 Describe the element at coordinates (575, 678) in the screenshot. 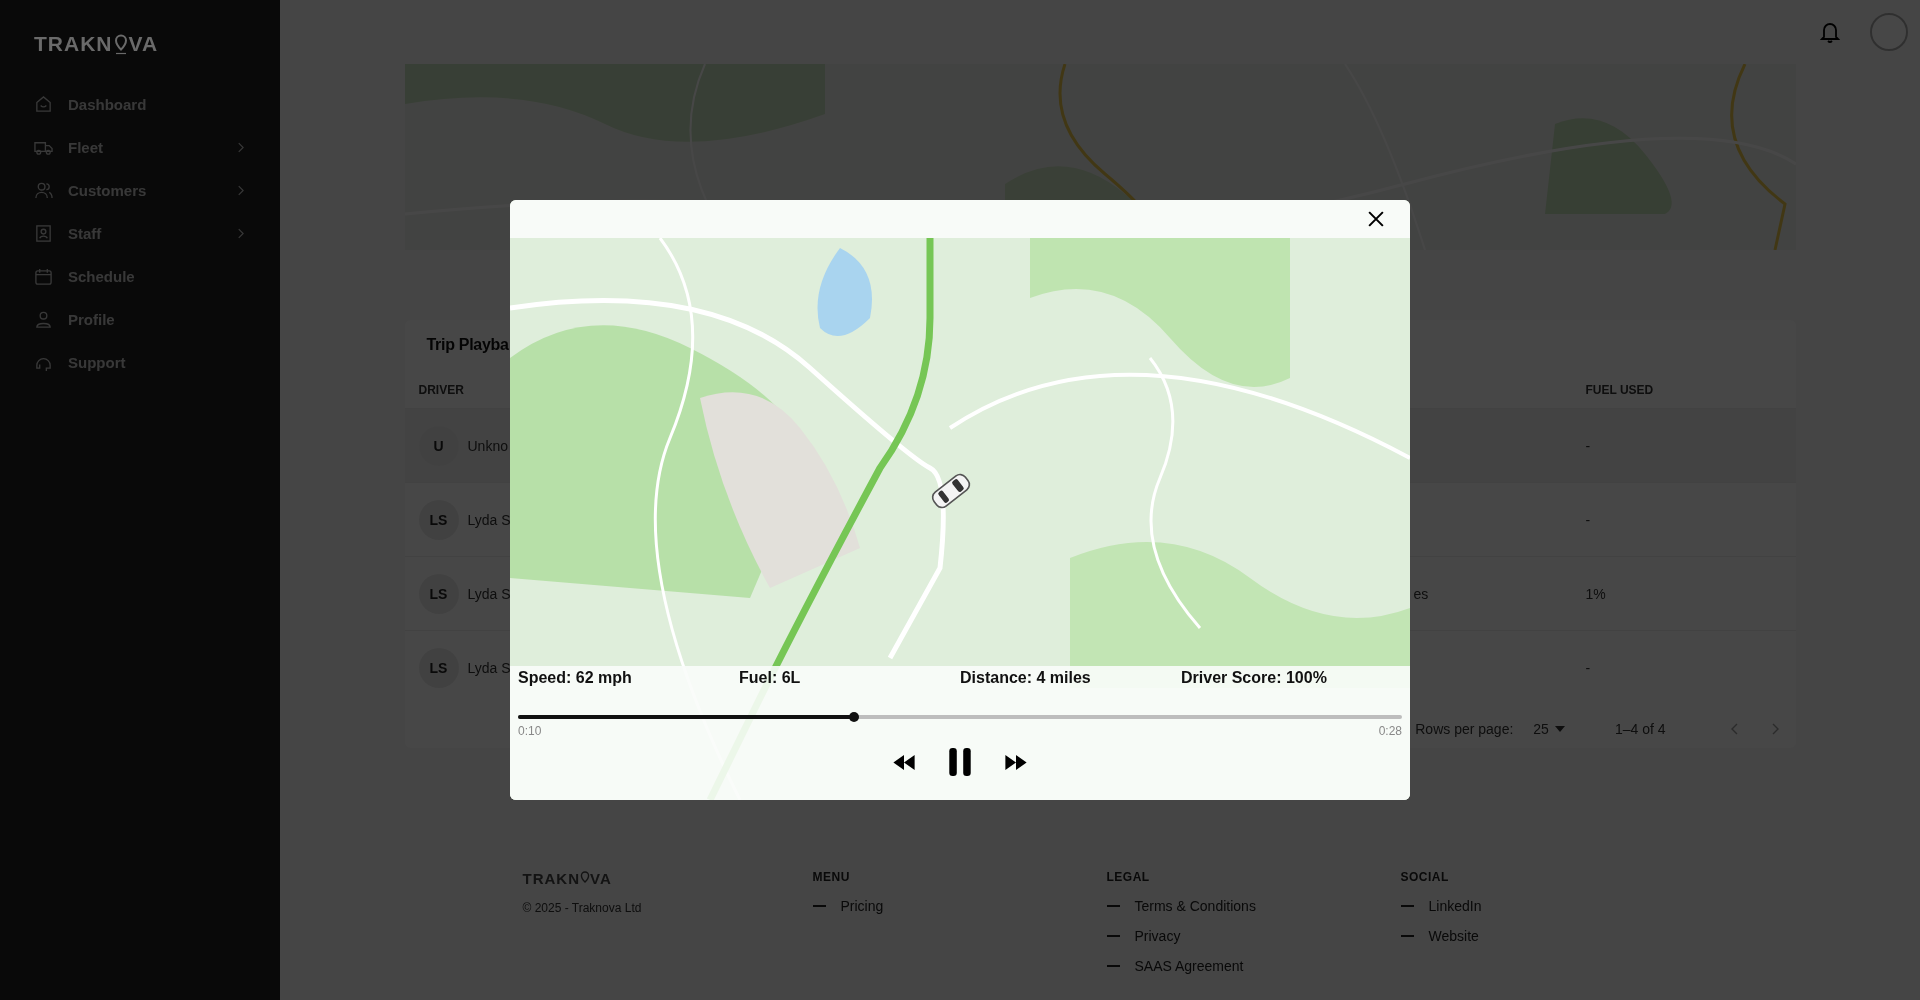

I see `trip-stat: Speed: 62 mph` at that location.